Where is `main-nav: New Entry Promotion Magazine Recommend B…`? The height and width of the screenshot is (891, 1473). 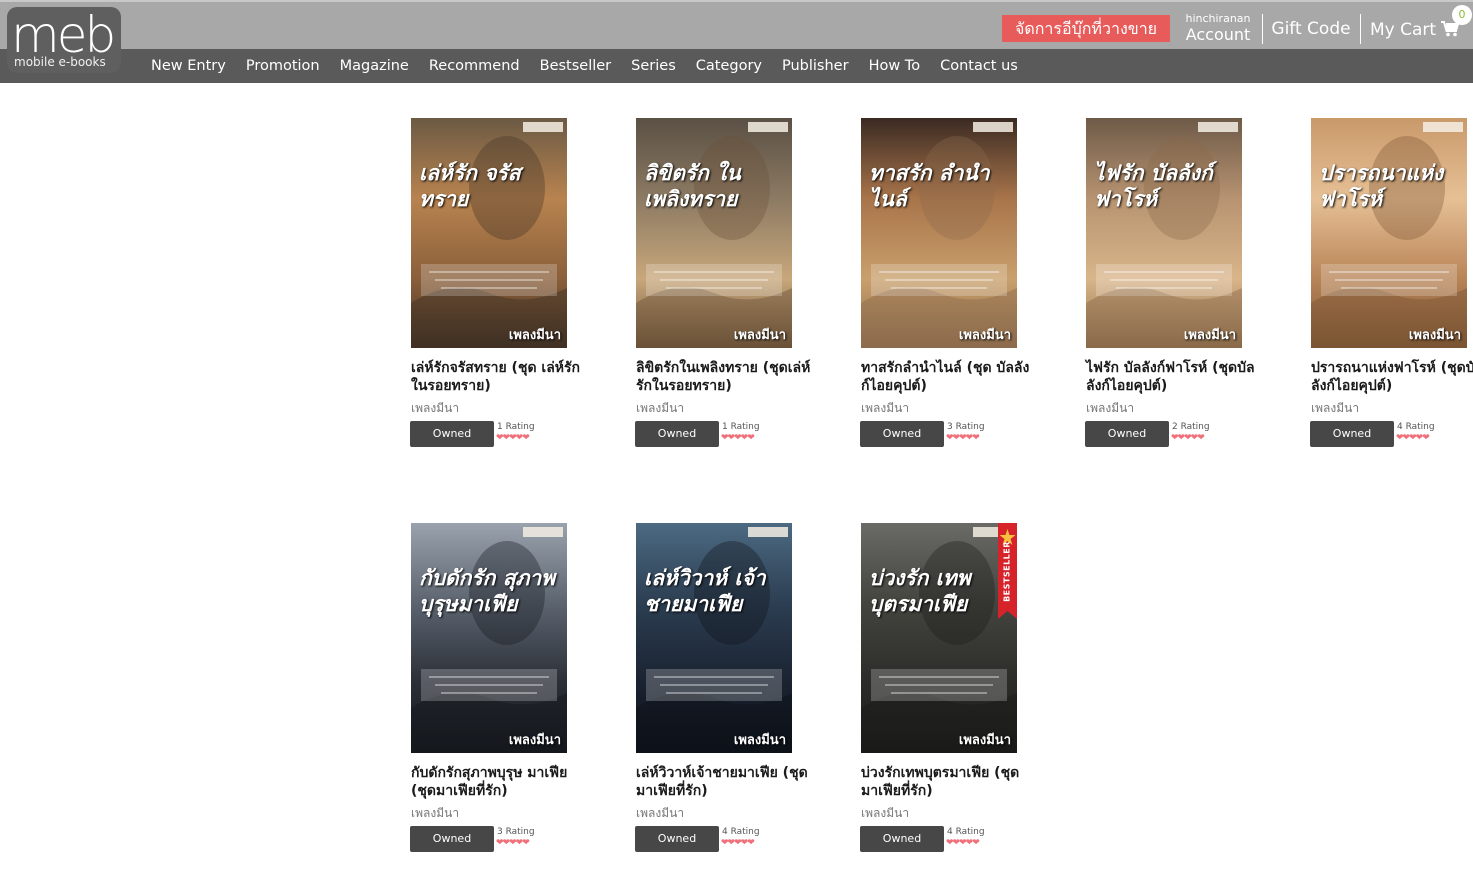 main-nav: New Entry Promotion Magazine Recommend B… is located at coordinates (584, 66).